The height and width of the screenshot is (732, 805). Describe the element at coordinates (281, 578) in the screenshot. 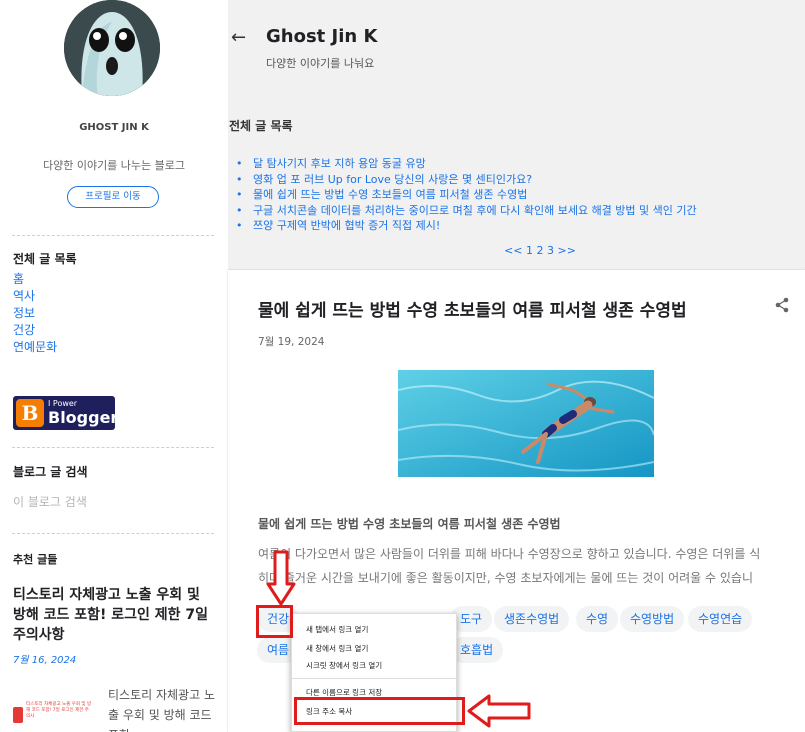

I see `arrow-down-icon` at that location.